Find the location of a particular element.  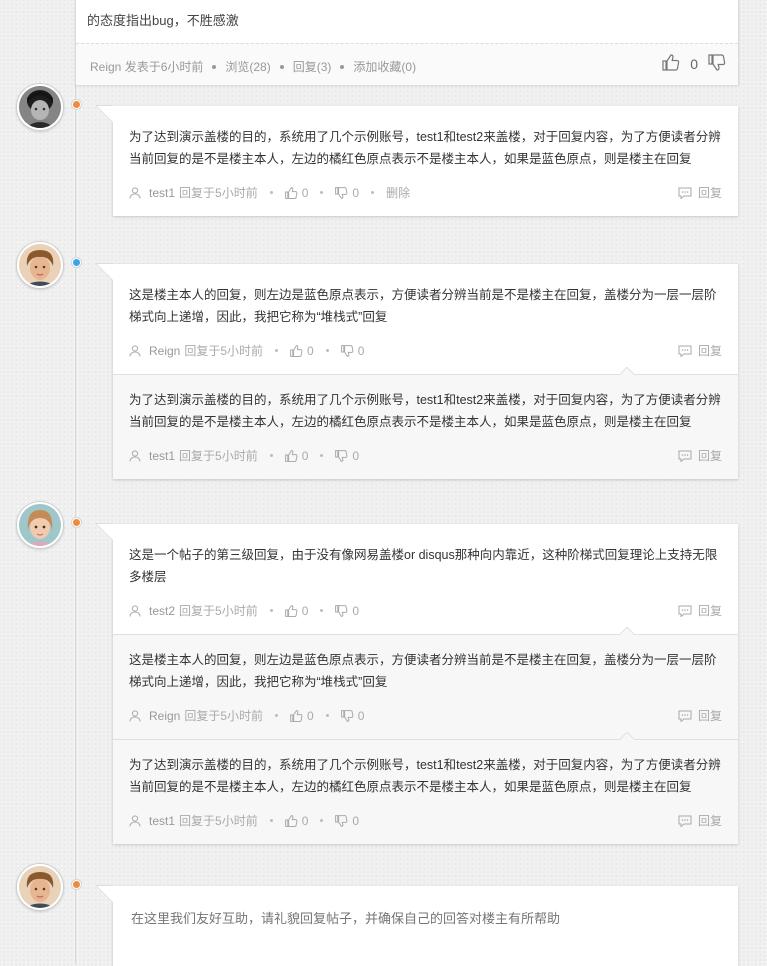

avatar-bw-portrait is located at coordinates (40, 107).